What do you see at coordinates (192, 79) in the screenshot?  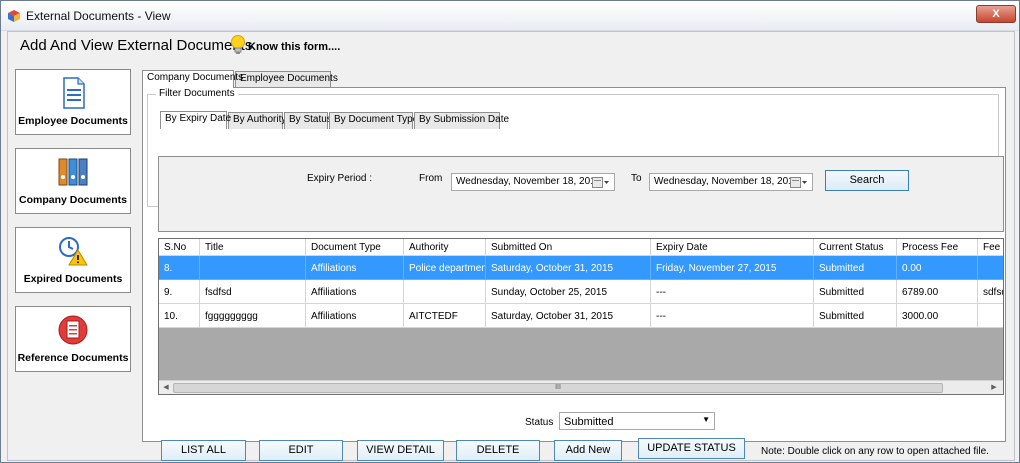 I see `tab-company-documents: Company Documents` at bounding box center [192, 79].